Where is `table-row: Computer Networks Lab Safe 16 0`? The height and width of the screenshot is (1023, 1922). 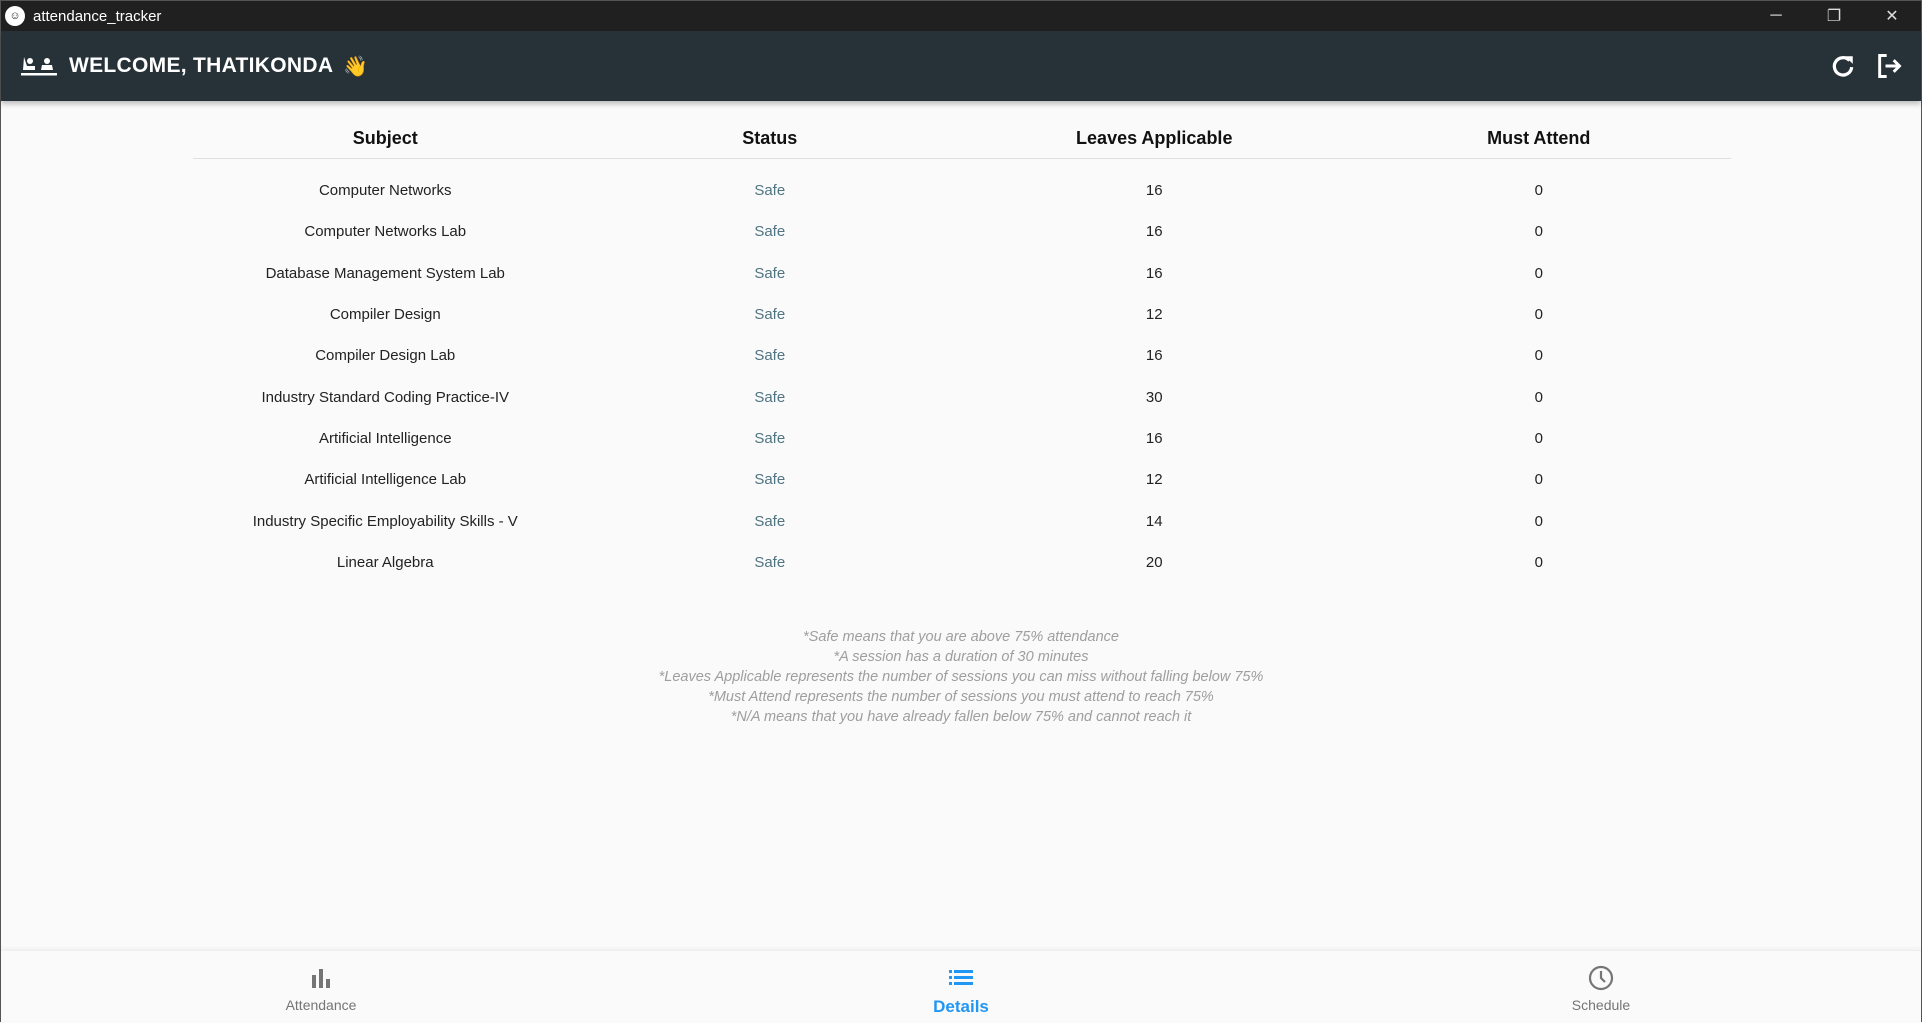 table-row: Computer Networks Lab Safe 16 0 is located at coordinates (962, 231).